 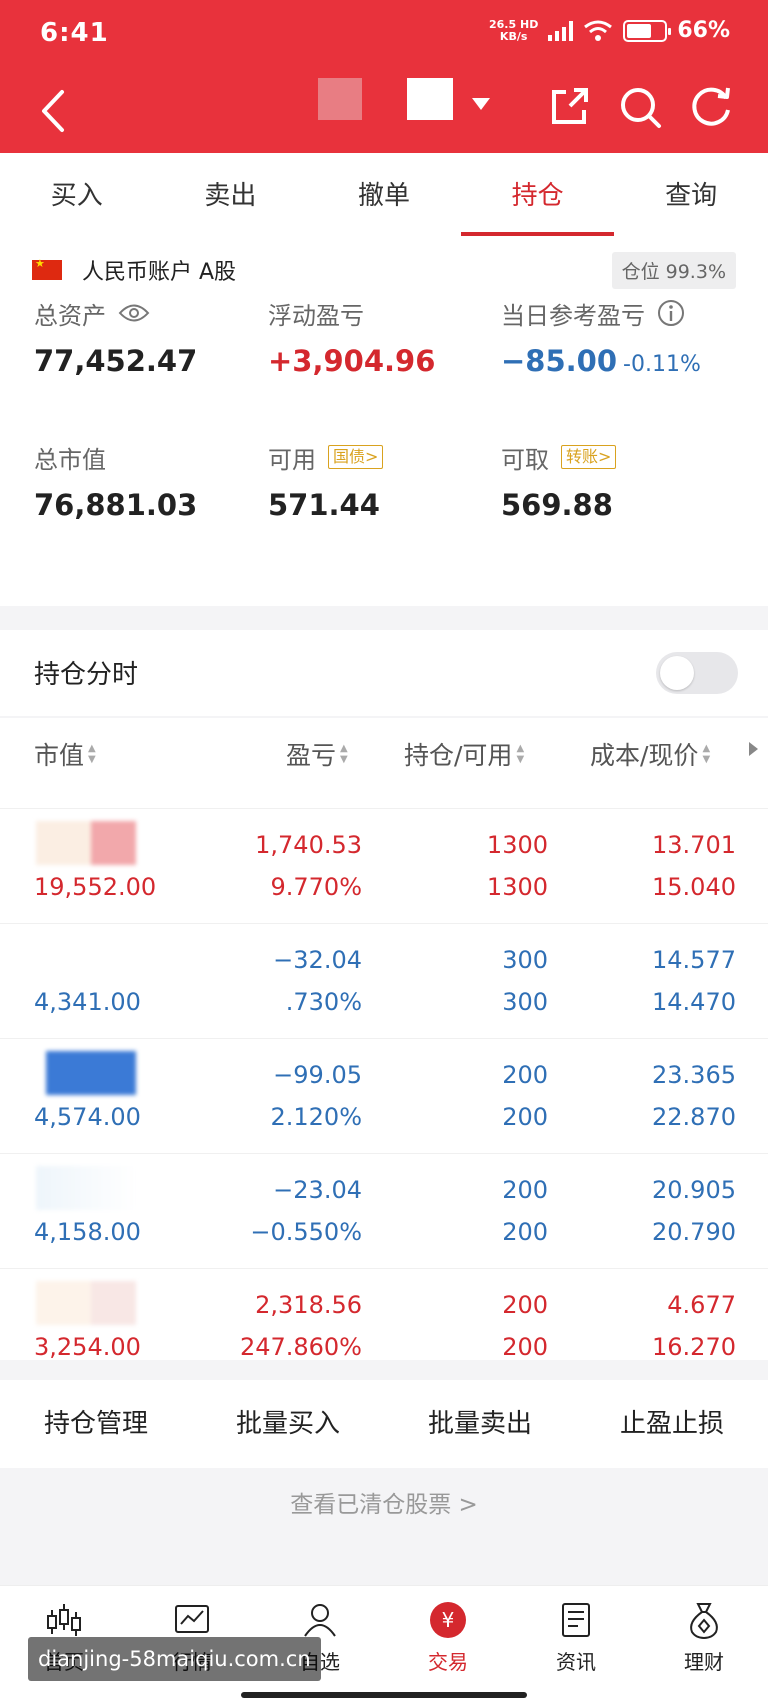 What do you see at coordinates (525, 960) in the screenshot?
I see `holding-cell: 300` at bounding box center [525, 960].